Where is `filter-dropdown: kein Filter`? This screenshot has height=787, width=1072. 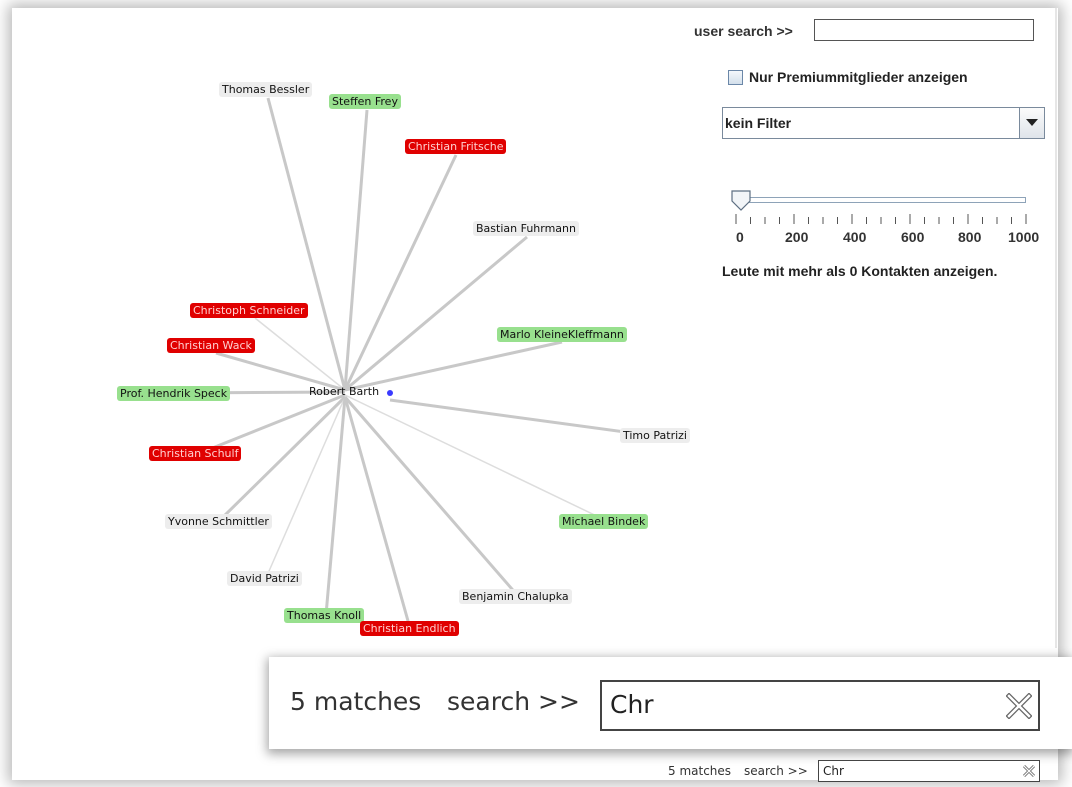 filter-dropdown: kein Filter is located at coordinates (883, 123).